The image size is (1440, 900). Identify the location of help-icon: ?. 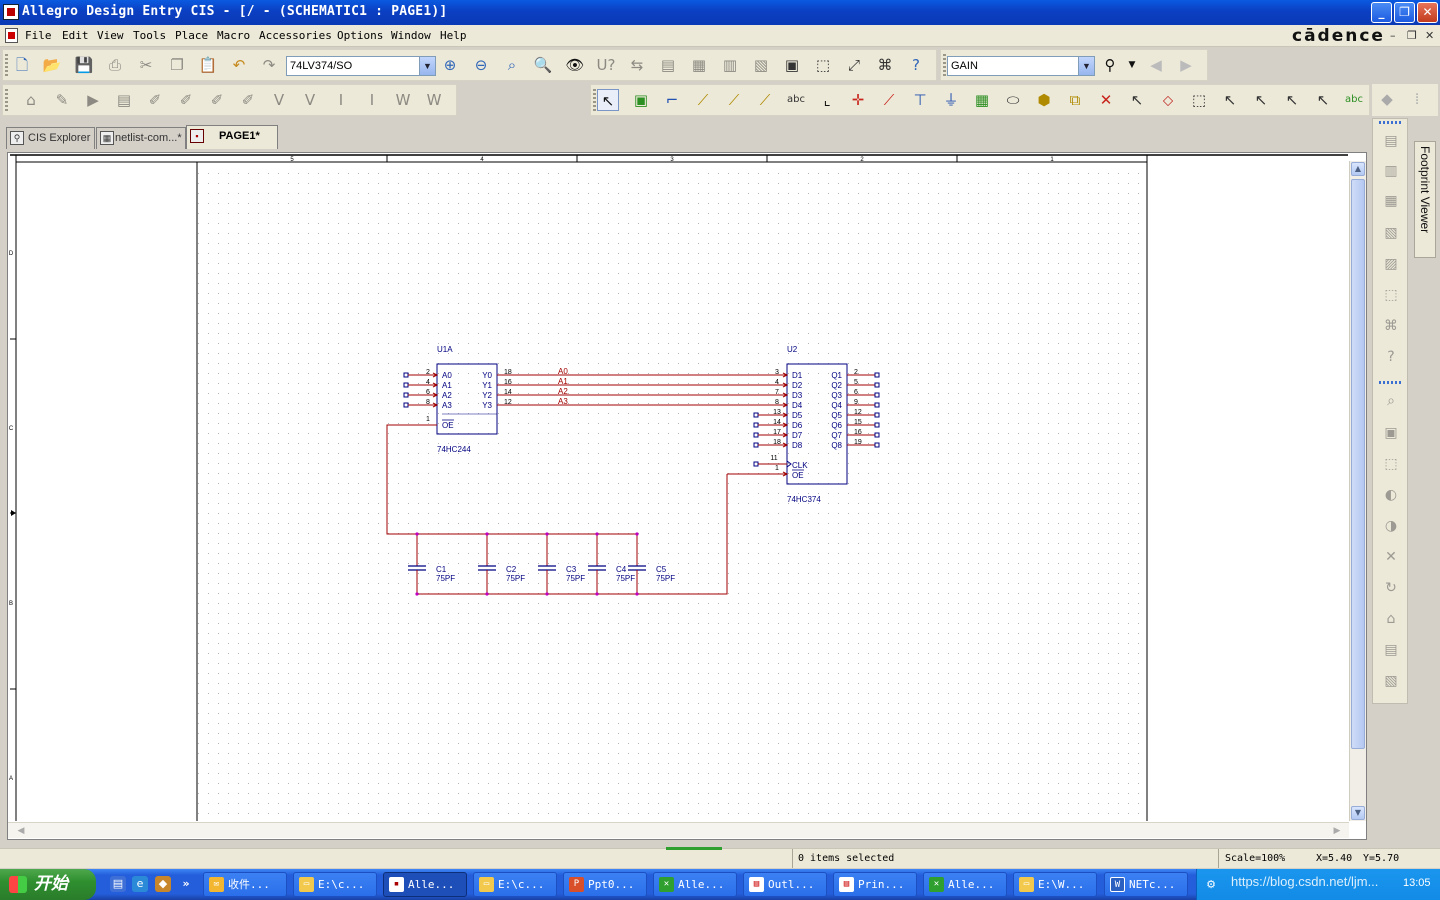
(916, 65).